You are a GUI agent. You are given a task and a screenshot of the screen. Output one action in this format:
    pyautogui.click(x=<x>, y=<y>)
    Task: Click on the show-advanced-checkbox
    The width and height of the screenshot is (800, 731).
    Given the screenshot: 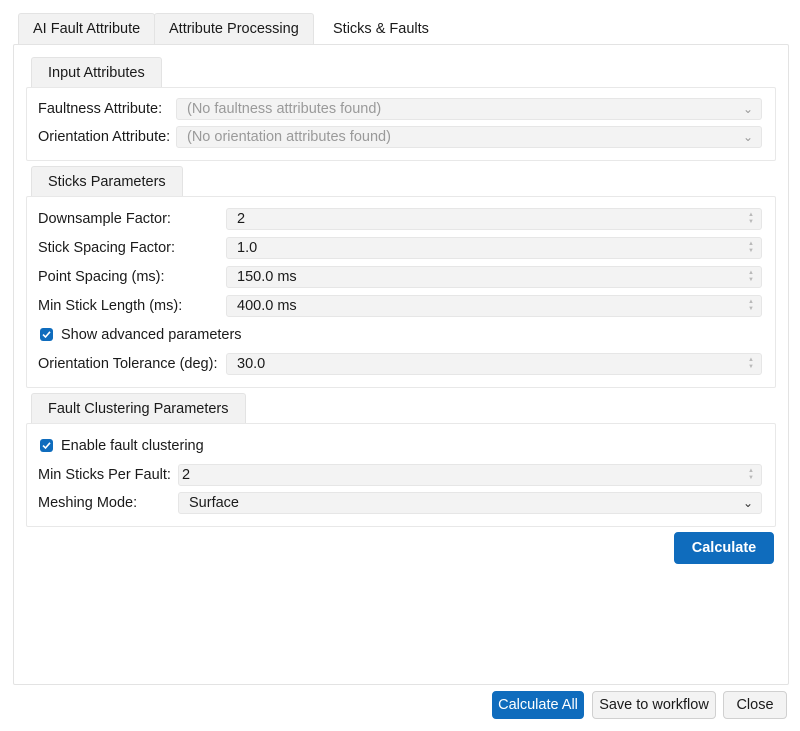 What is the action you would take?
    pyautogui.click(x=46, y=334)
    